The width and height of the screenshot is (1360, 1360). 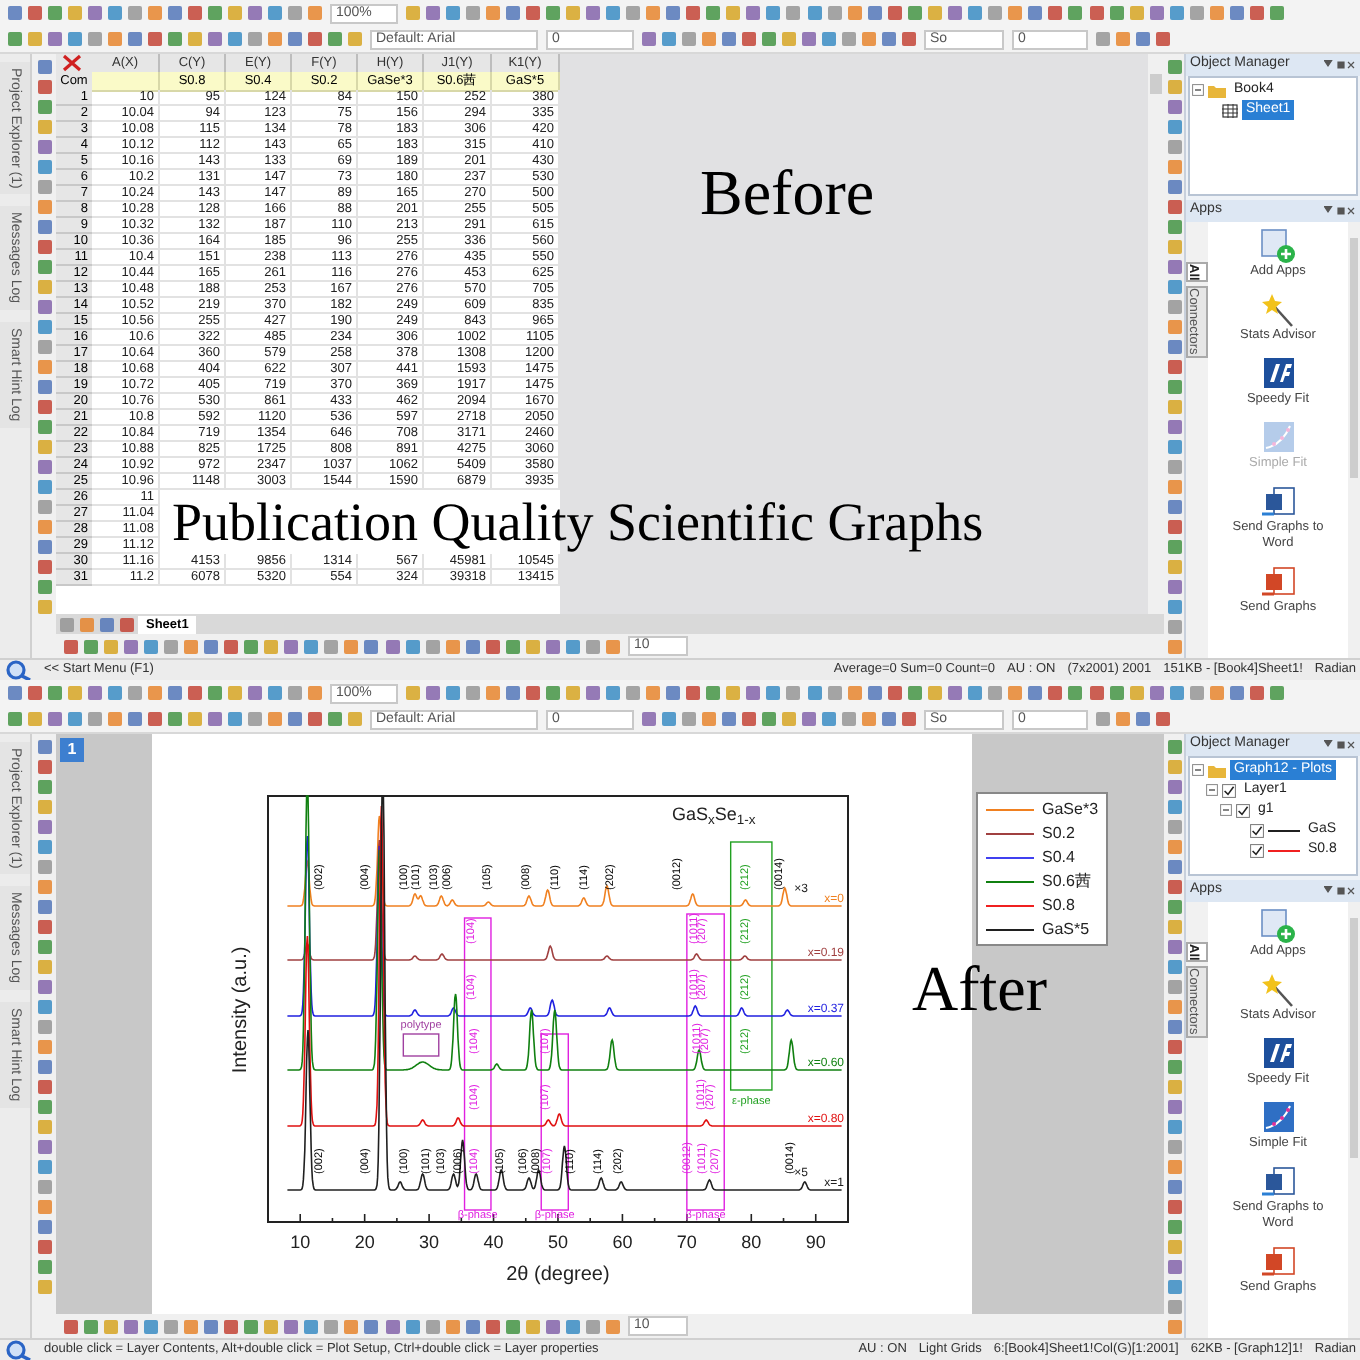 I want to click on highlight-frame, so click(x=421, y=1045).